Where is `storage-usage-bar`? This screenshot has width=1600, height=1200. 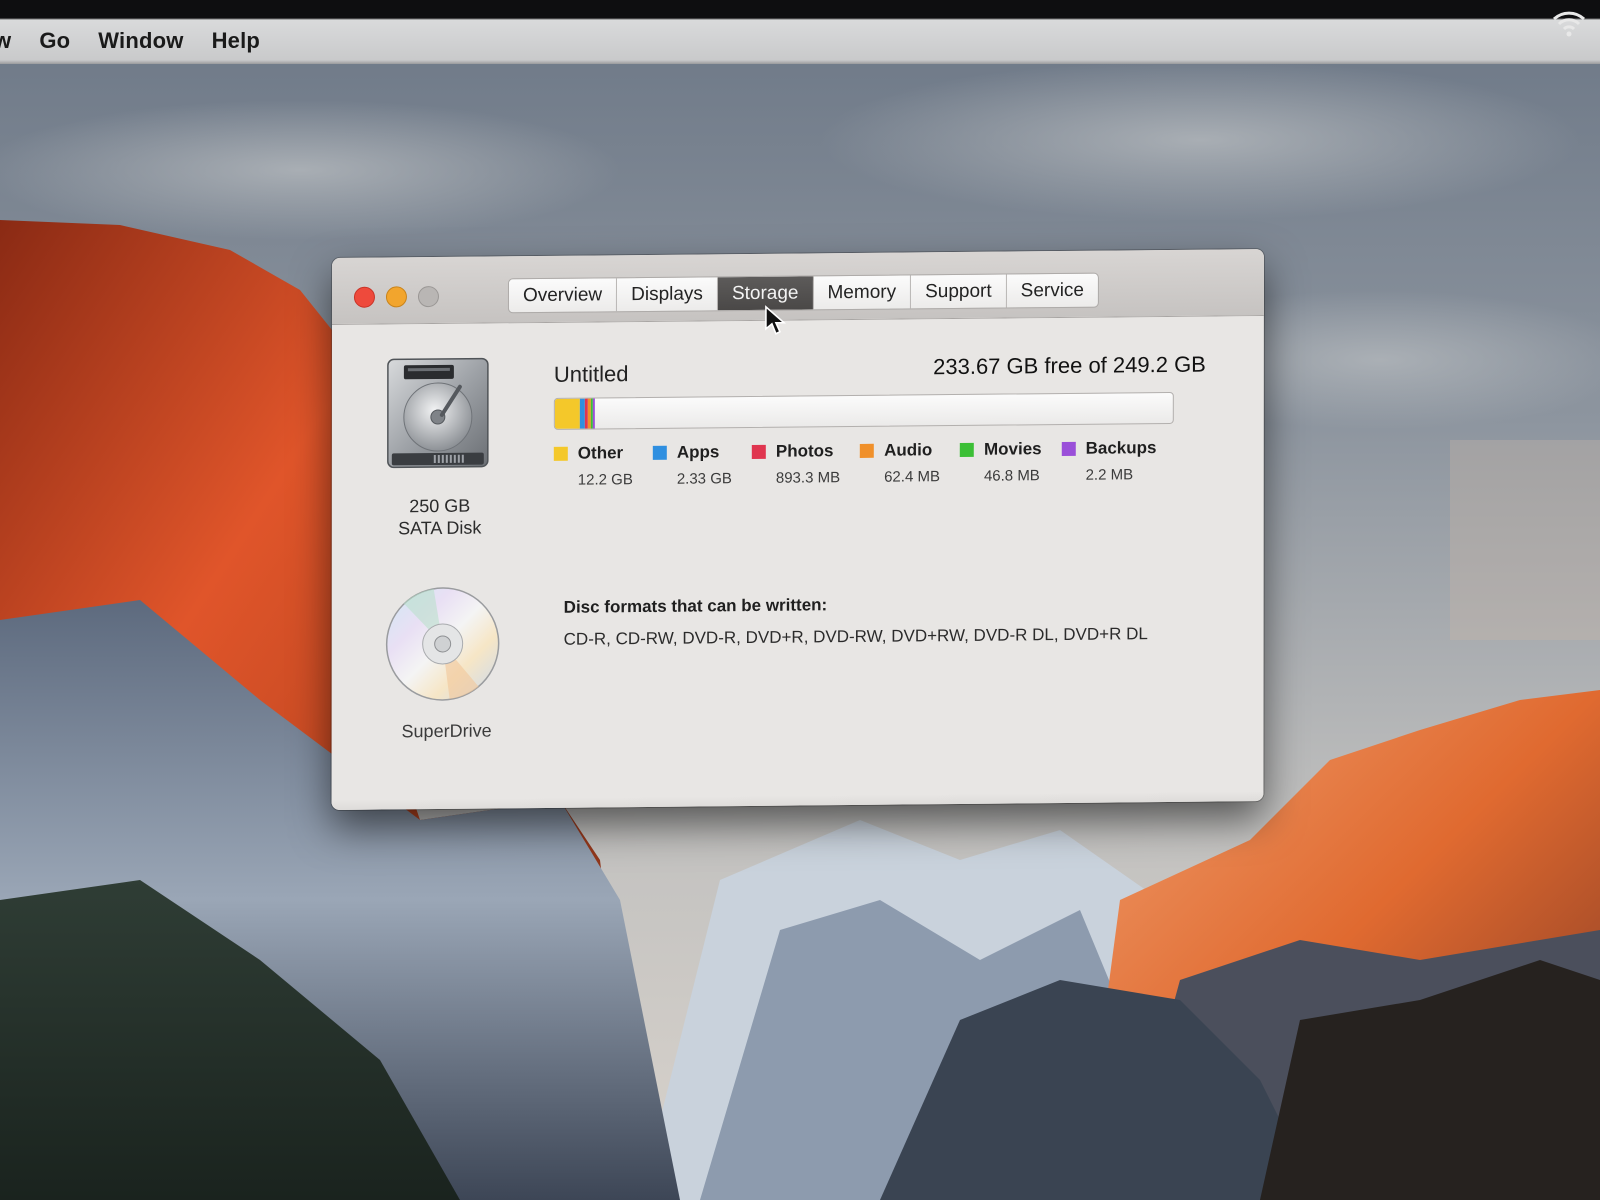 storage-usage-bar is located at coordinates (863, 410).